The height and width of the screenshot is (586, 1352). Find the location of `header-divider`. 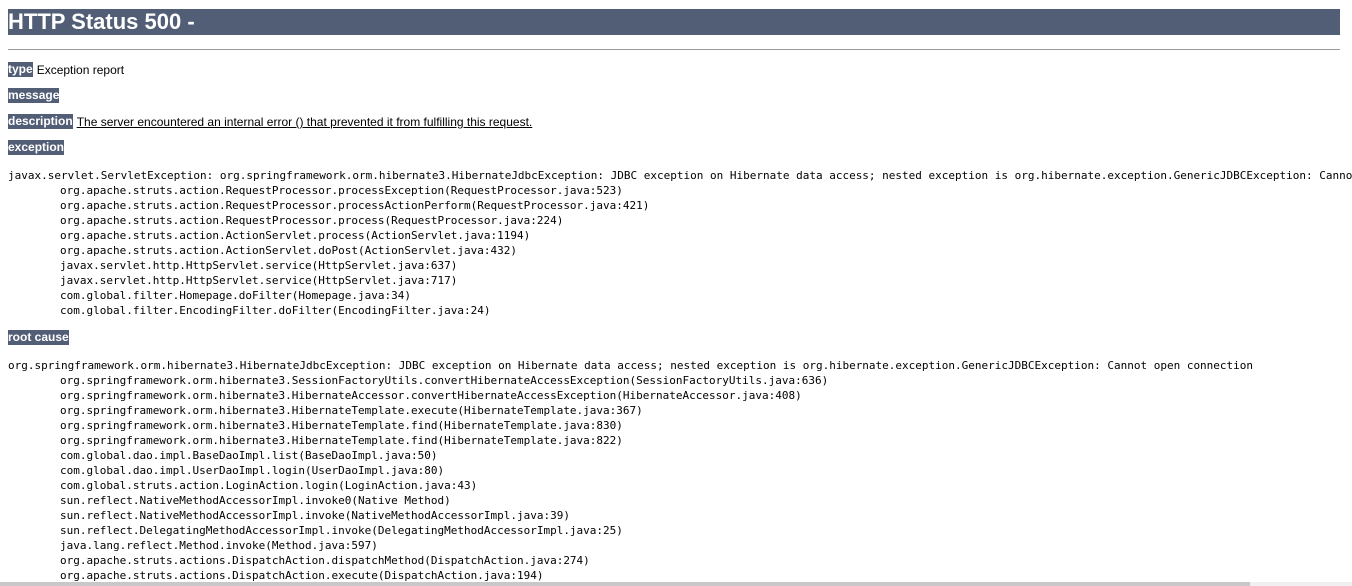

header-divider is located at coordinates (674, 49).